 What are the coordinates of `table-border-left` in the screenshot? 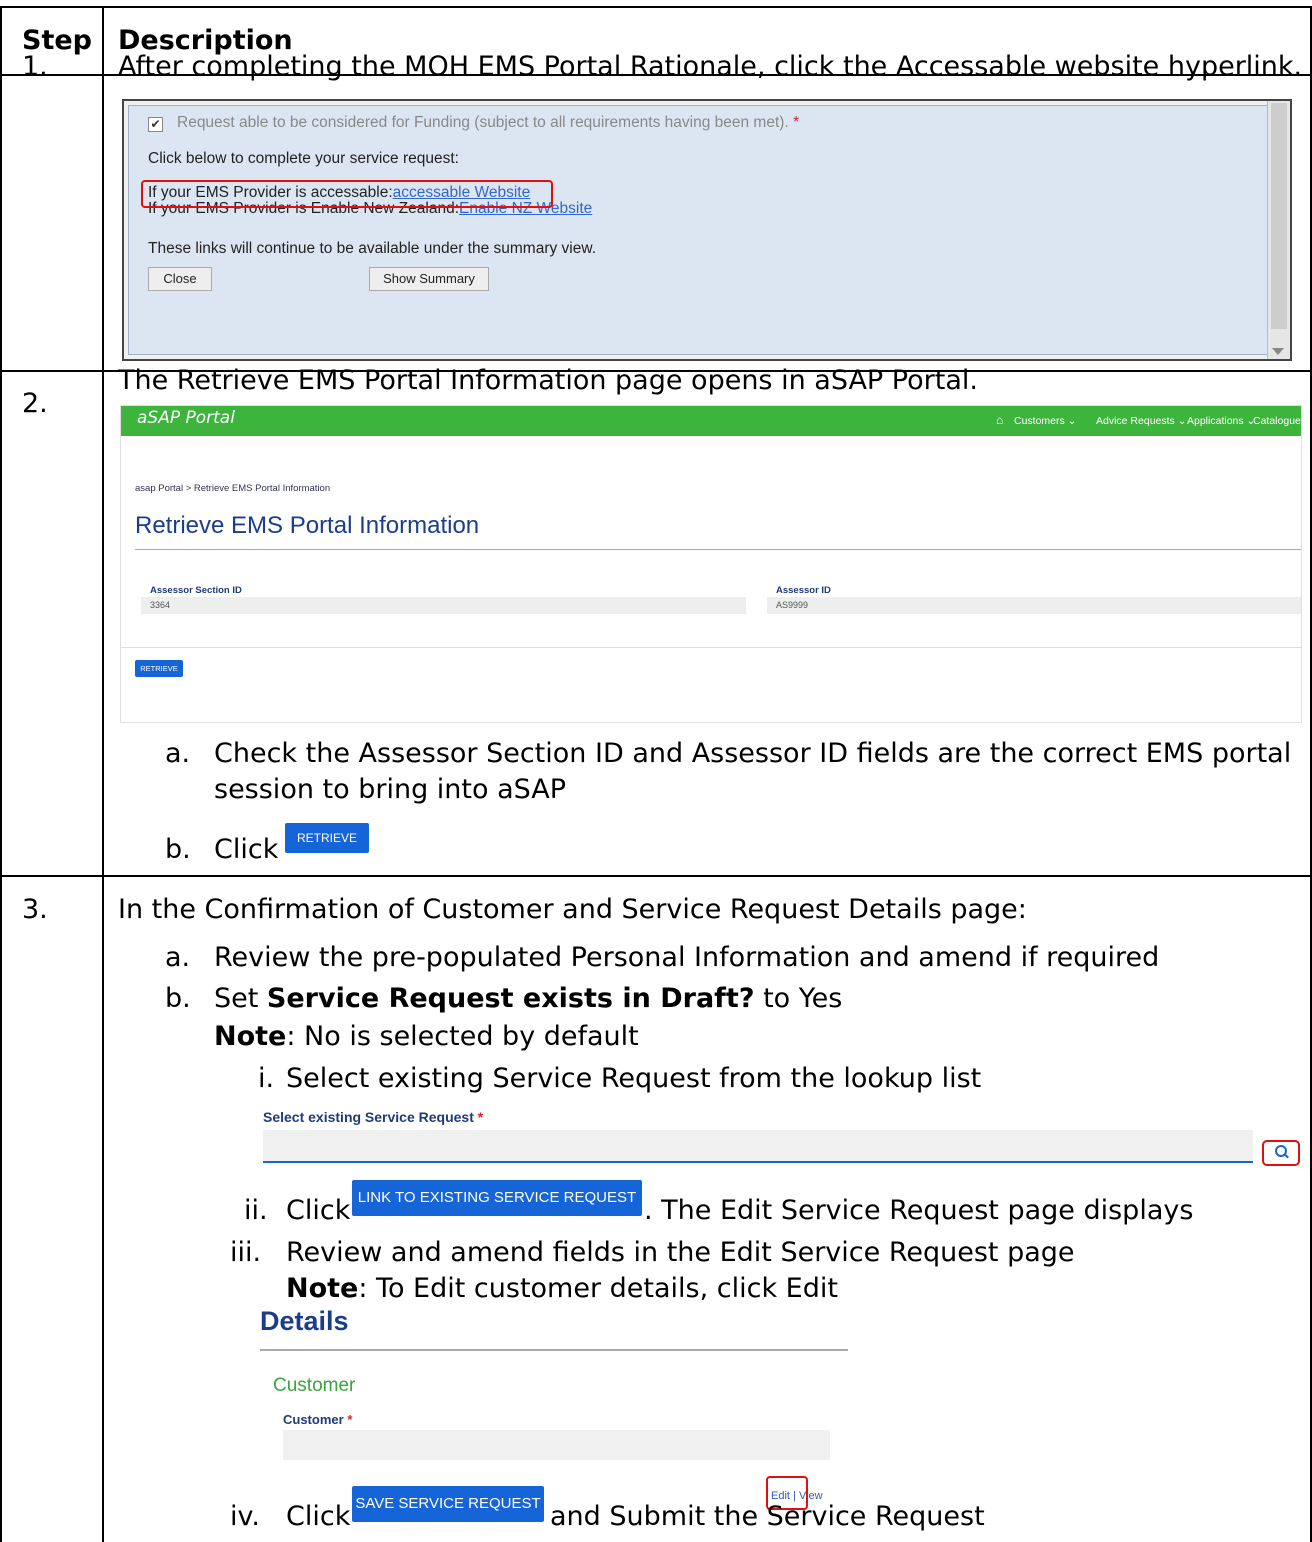 It's located at (1, 774).